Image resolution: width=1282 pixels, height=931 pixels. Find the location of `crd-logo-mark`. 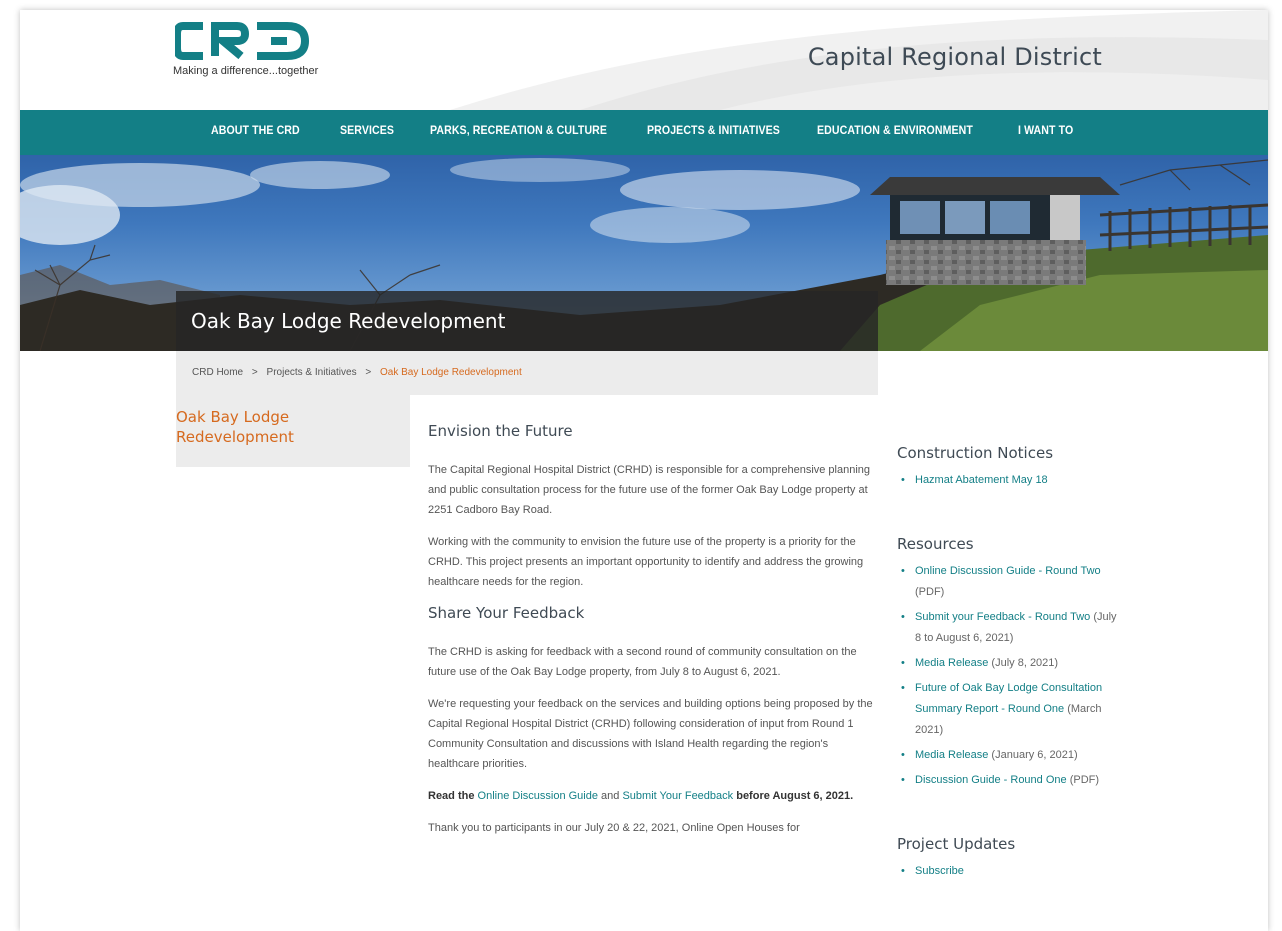

crd-logo-mark is located at coordinates (242, 41).